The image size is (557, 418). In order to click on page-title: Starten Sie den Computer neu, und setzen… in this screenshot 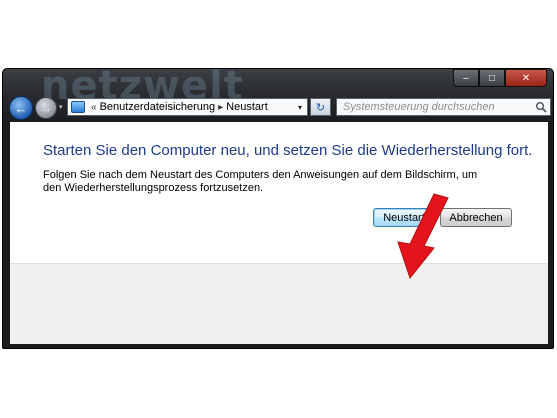, I will do `click(288, 150)`.